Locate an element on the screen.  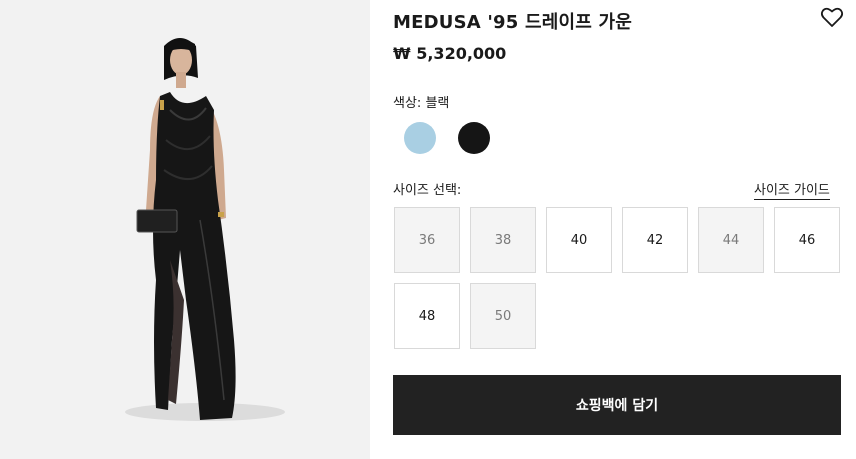
wishlist-button is located at coordinates (832, 17).